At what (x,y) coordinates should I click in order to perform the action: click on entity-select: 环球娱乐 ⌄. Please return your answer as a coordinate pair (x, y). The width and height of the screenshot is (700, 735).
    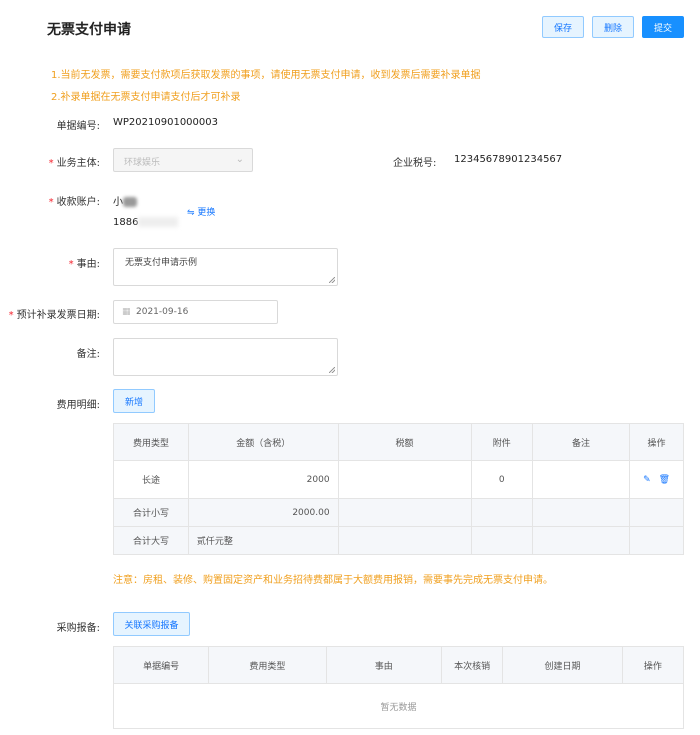
    Looking at the image, I should click on (183, 160).